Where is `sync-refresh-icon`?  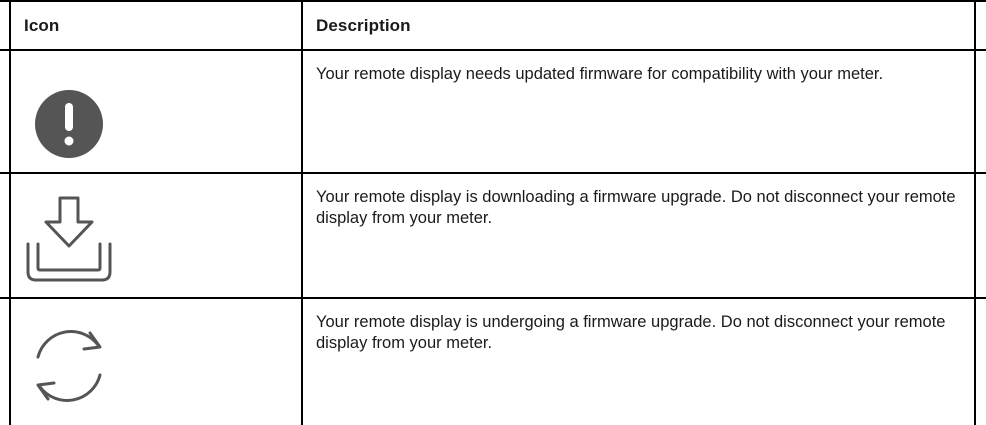 sync-refresh-icon is located at coordinates (69, 366).